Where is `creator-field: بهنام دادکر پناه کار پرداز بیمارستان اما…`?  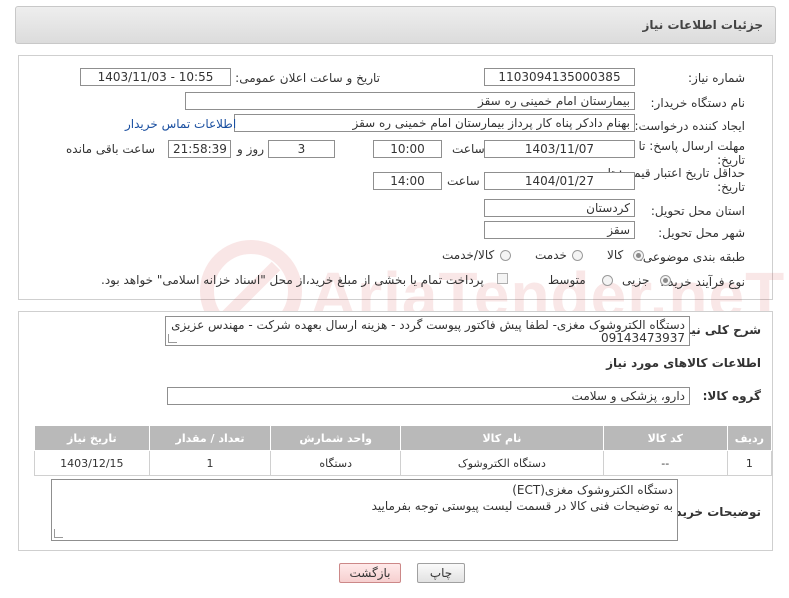 creator-field: بهنام دادکر پناه کار پرداز بیمارستان اما… is located at coordinates (434, 123).